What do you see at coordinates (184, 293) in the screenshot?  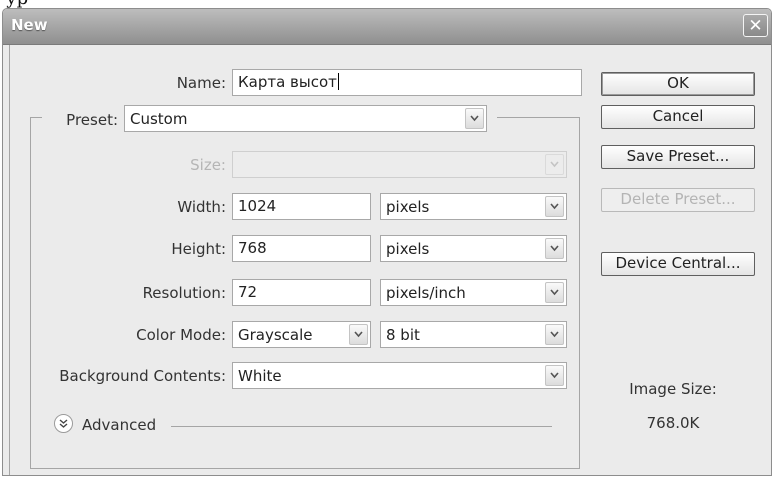 I see `resolution-label: Resolution:` at bounding box center [184, 293].